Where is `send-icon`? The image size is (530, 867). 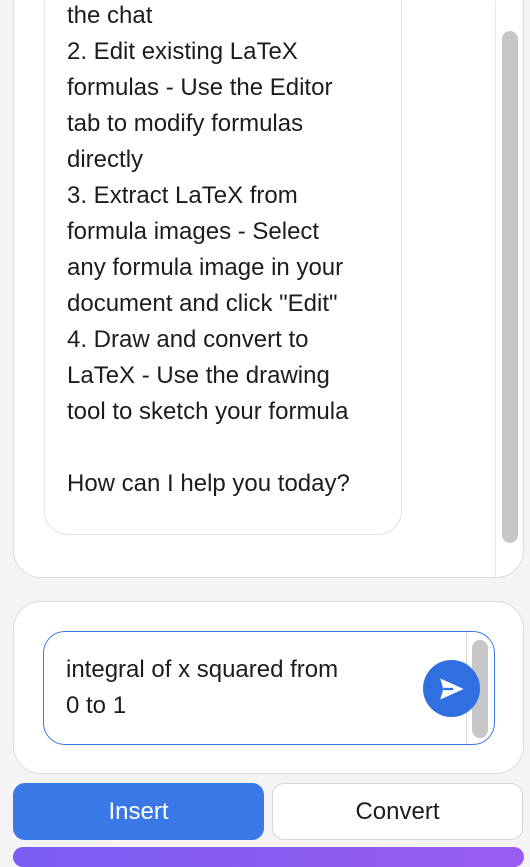 send-icon is located at coordinates (451, 688).